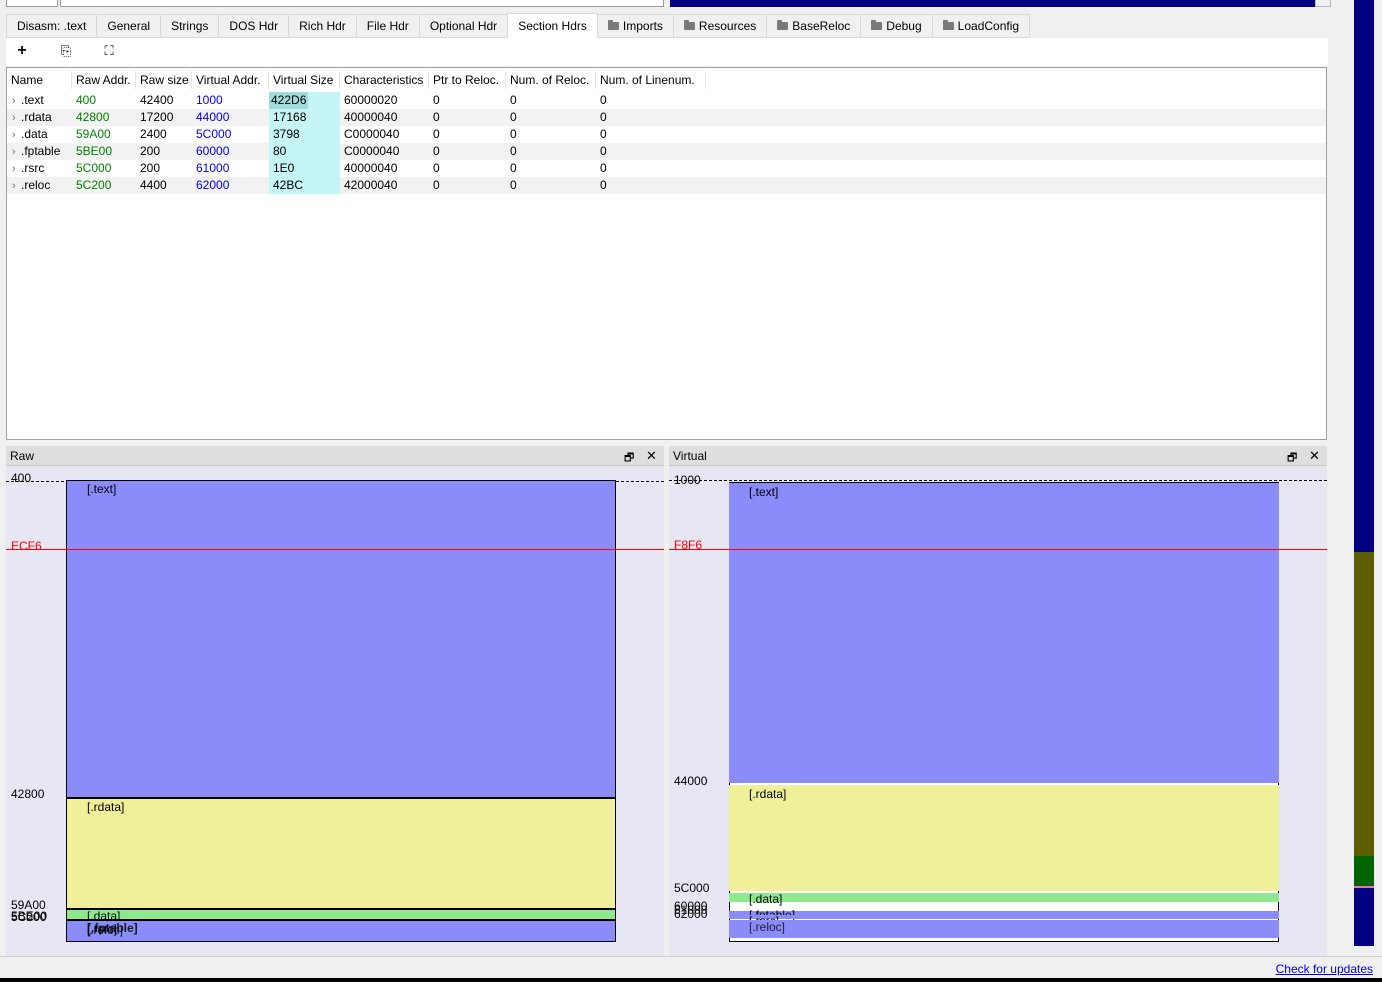 The width and height of the screenshot is (1382, 982). What do you see at coordinates (981, 26) in the screenshot?
I see `tab-loadconfig: LoadConfig` at bounding box center [981, 26].